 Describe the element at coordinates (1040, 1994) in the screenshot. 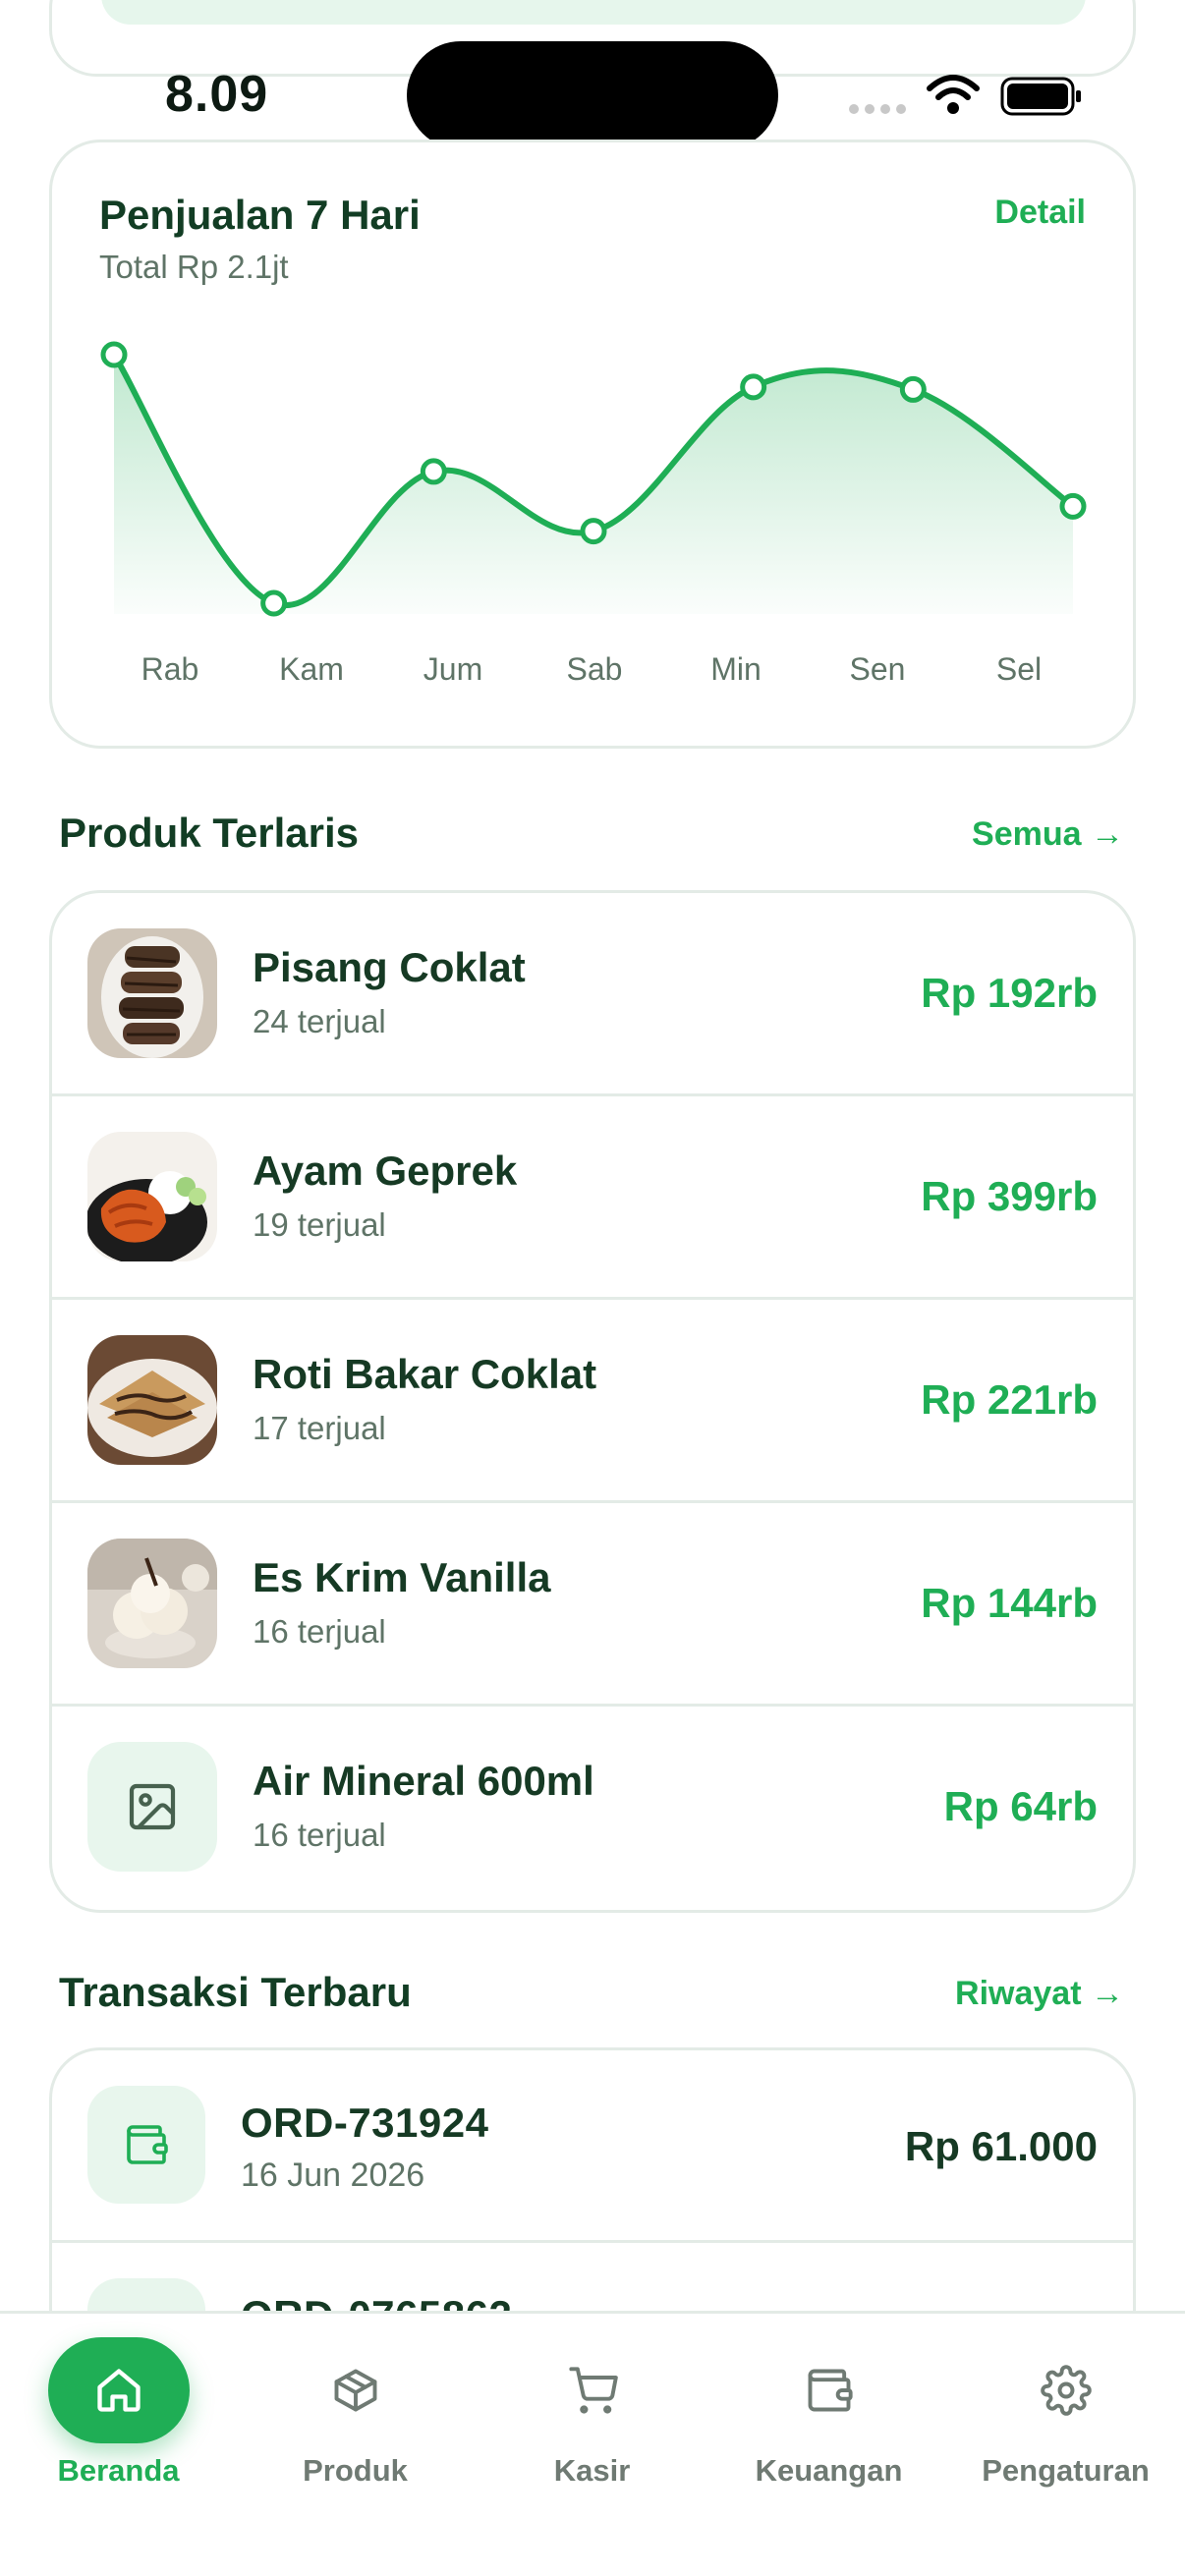

I see `history-link: Riwayat →` at that location.